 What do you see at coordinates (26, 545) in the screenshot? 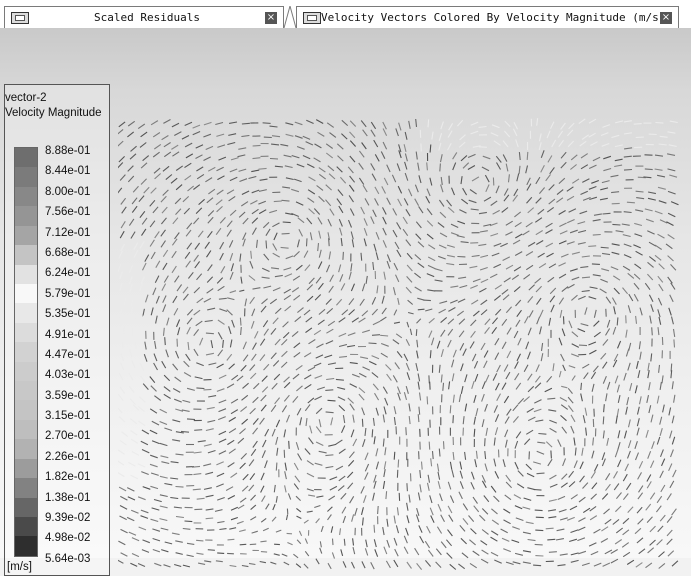
I see `legend-swatch` at bounding box center [26, 545].